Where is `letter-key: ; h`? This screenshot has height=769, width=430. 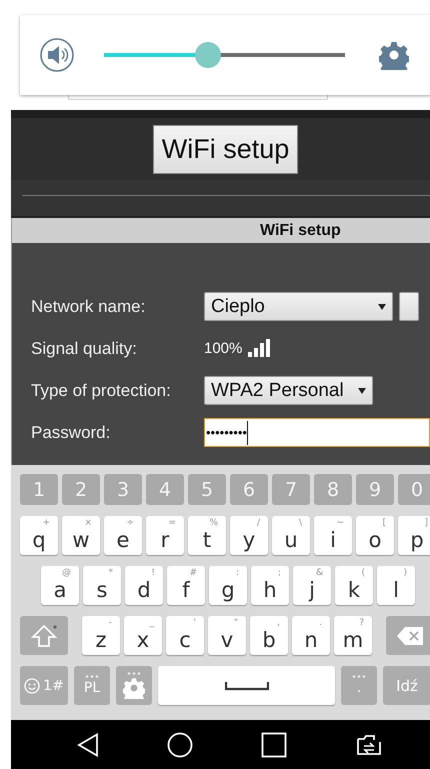
letter-key: ; h is located at coordinates (270, 585).